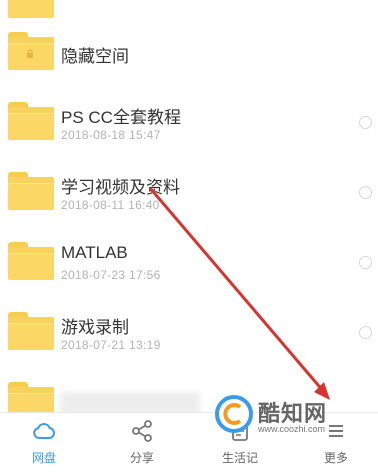 The height and width of the screenshot is (473, 378). What do you see at coordinates (30, 53) in the screenshot?
I see `lock-icon` at bounding box center [30, 53].